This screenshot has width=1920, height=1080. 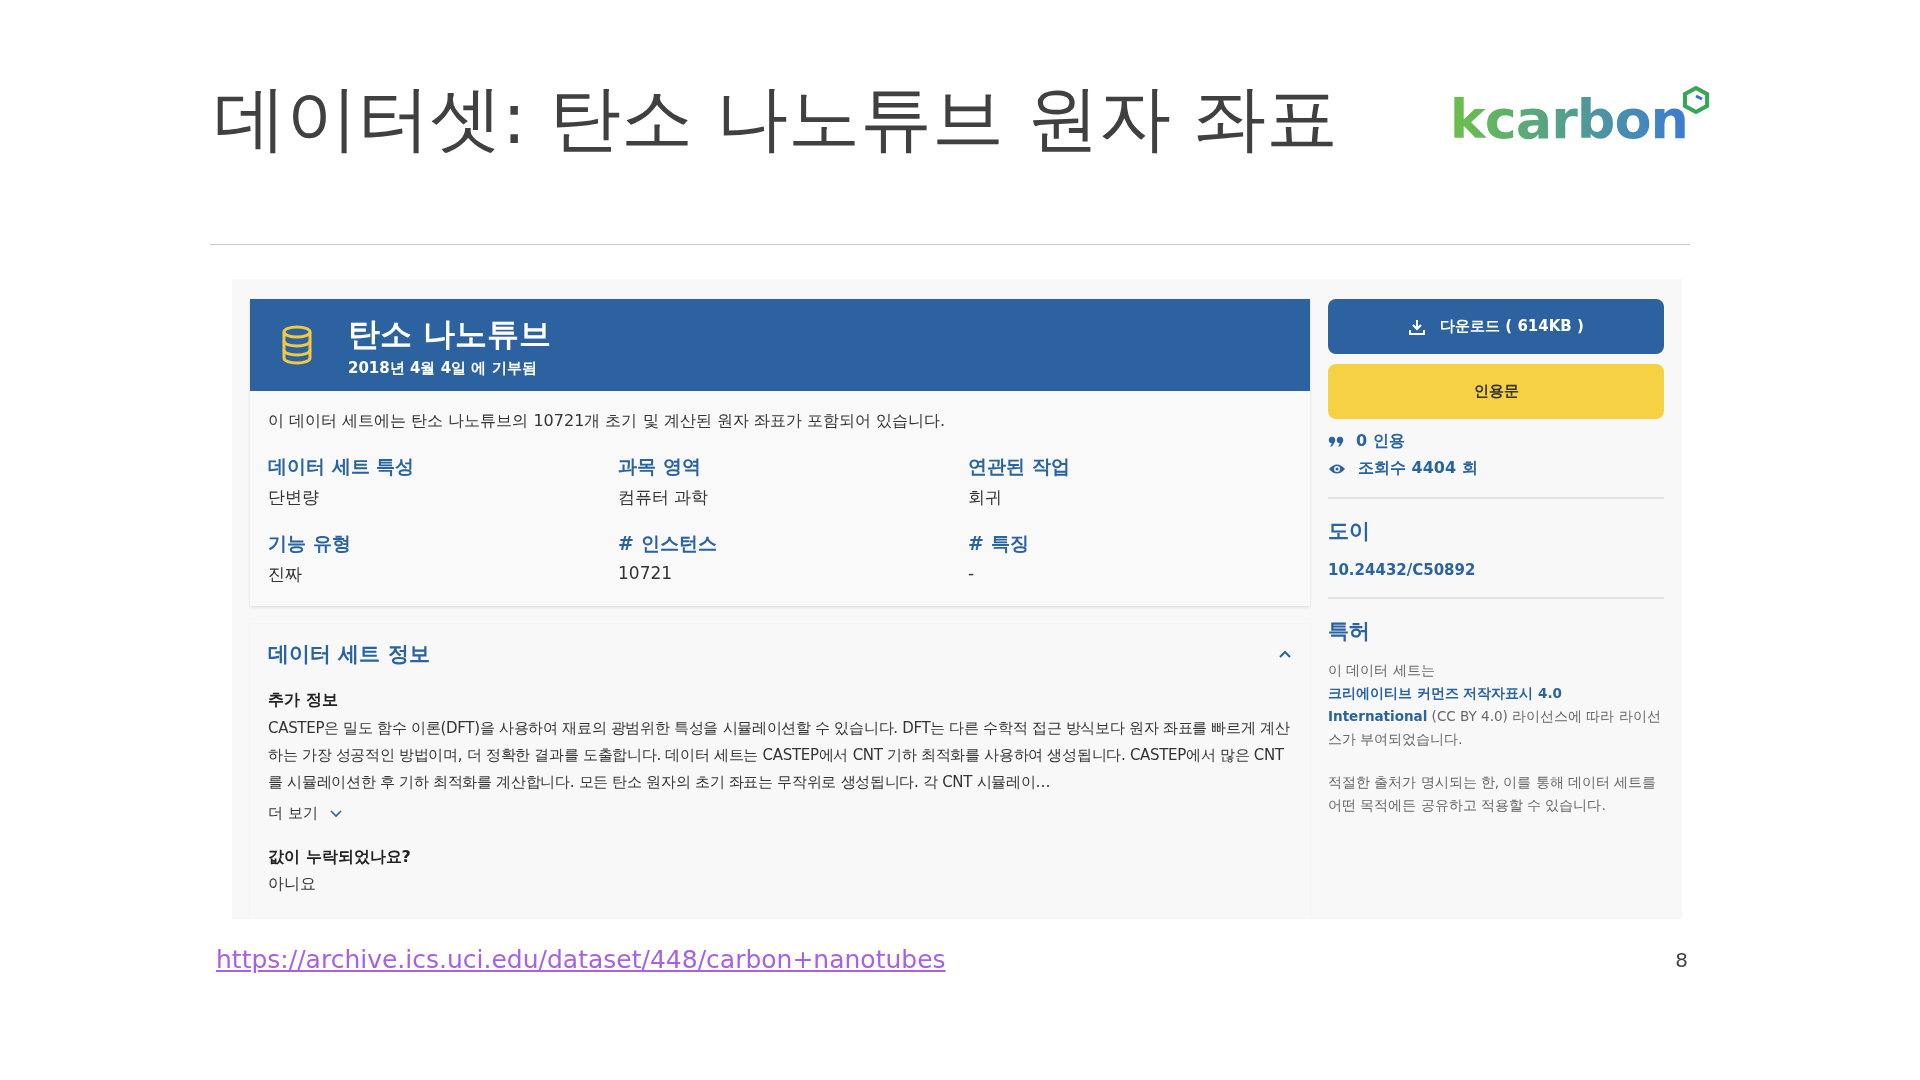 What do you see at coordinates (985, 497) in the screenshot?
I see `property-value: 회귀` at bounding box center [985, 497].